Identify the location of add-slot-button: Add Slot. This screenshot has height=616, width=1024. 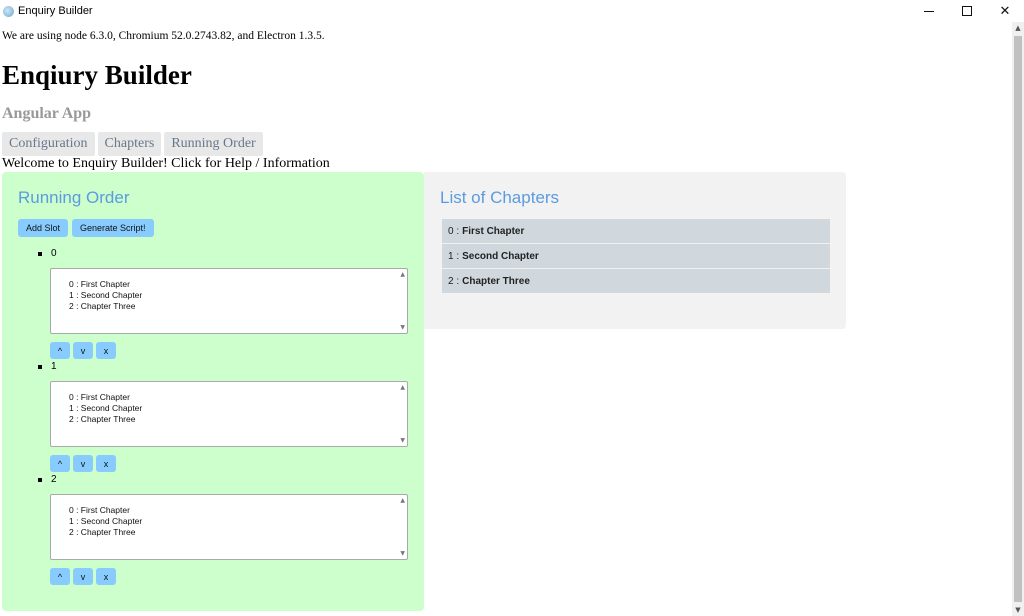
(43, 228).